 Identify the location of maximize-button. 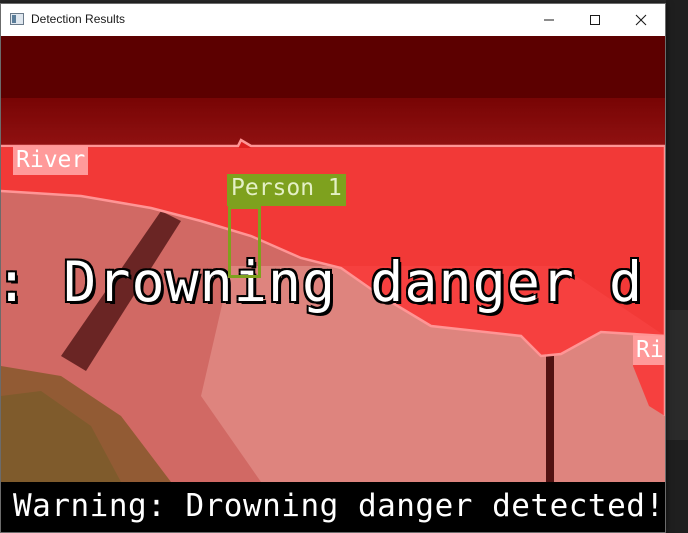
(595, 20).